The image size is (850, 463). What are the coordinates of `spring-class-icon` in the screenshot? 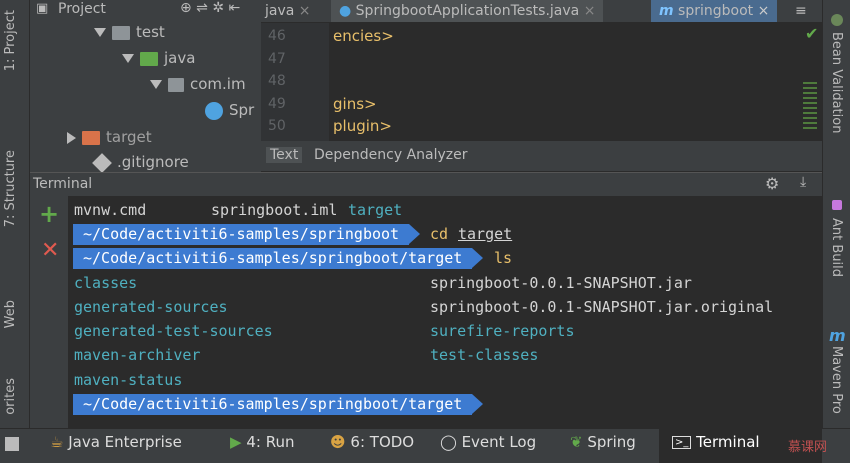 It's located at (214, 110).